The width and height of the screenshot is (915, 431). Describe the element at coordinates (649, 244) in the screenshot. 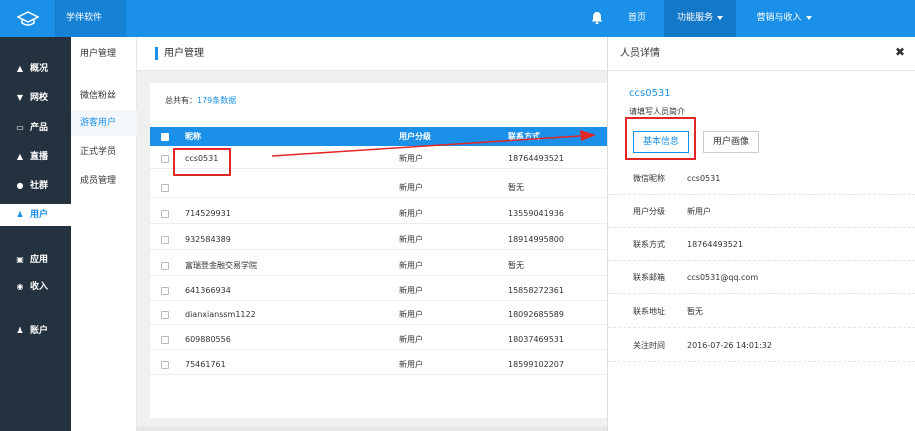

I see `info-label: 联系方式` at that location.